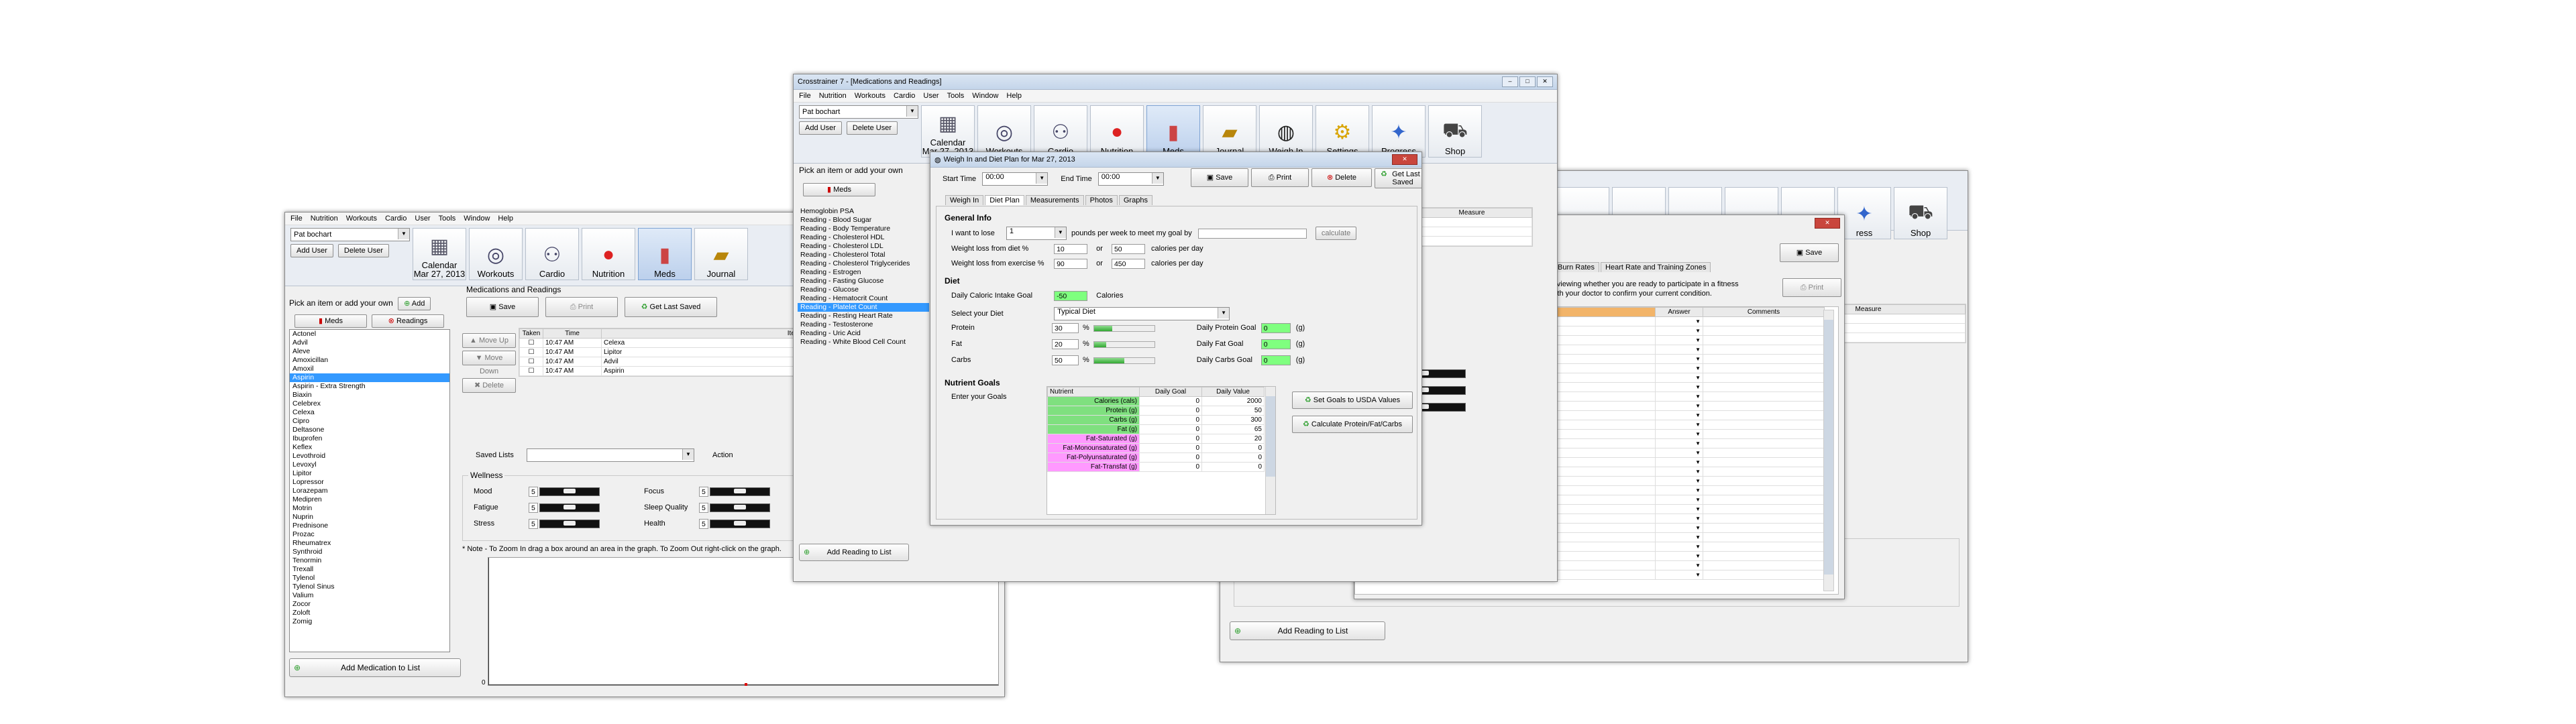 Image resolution: width=2576 pixels, height=724 pixels. Describe the element at coordinates (369, 499) in the screenshot. I see `list-item: Medipren` at that location.